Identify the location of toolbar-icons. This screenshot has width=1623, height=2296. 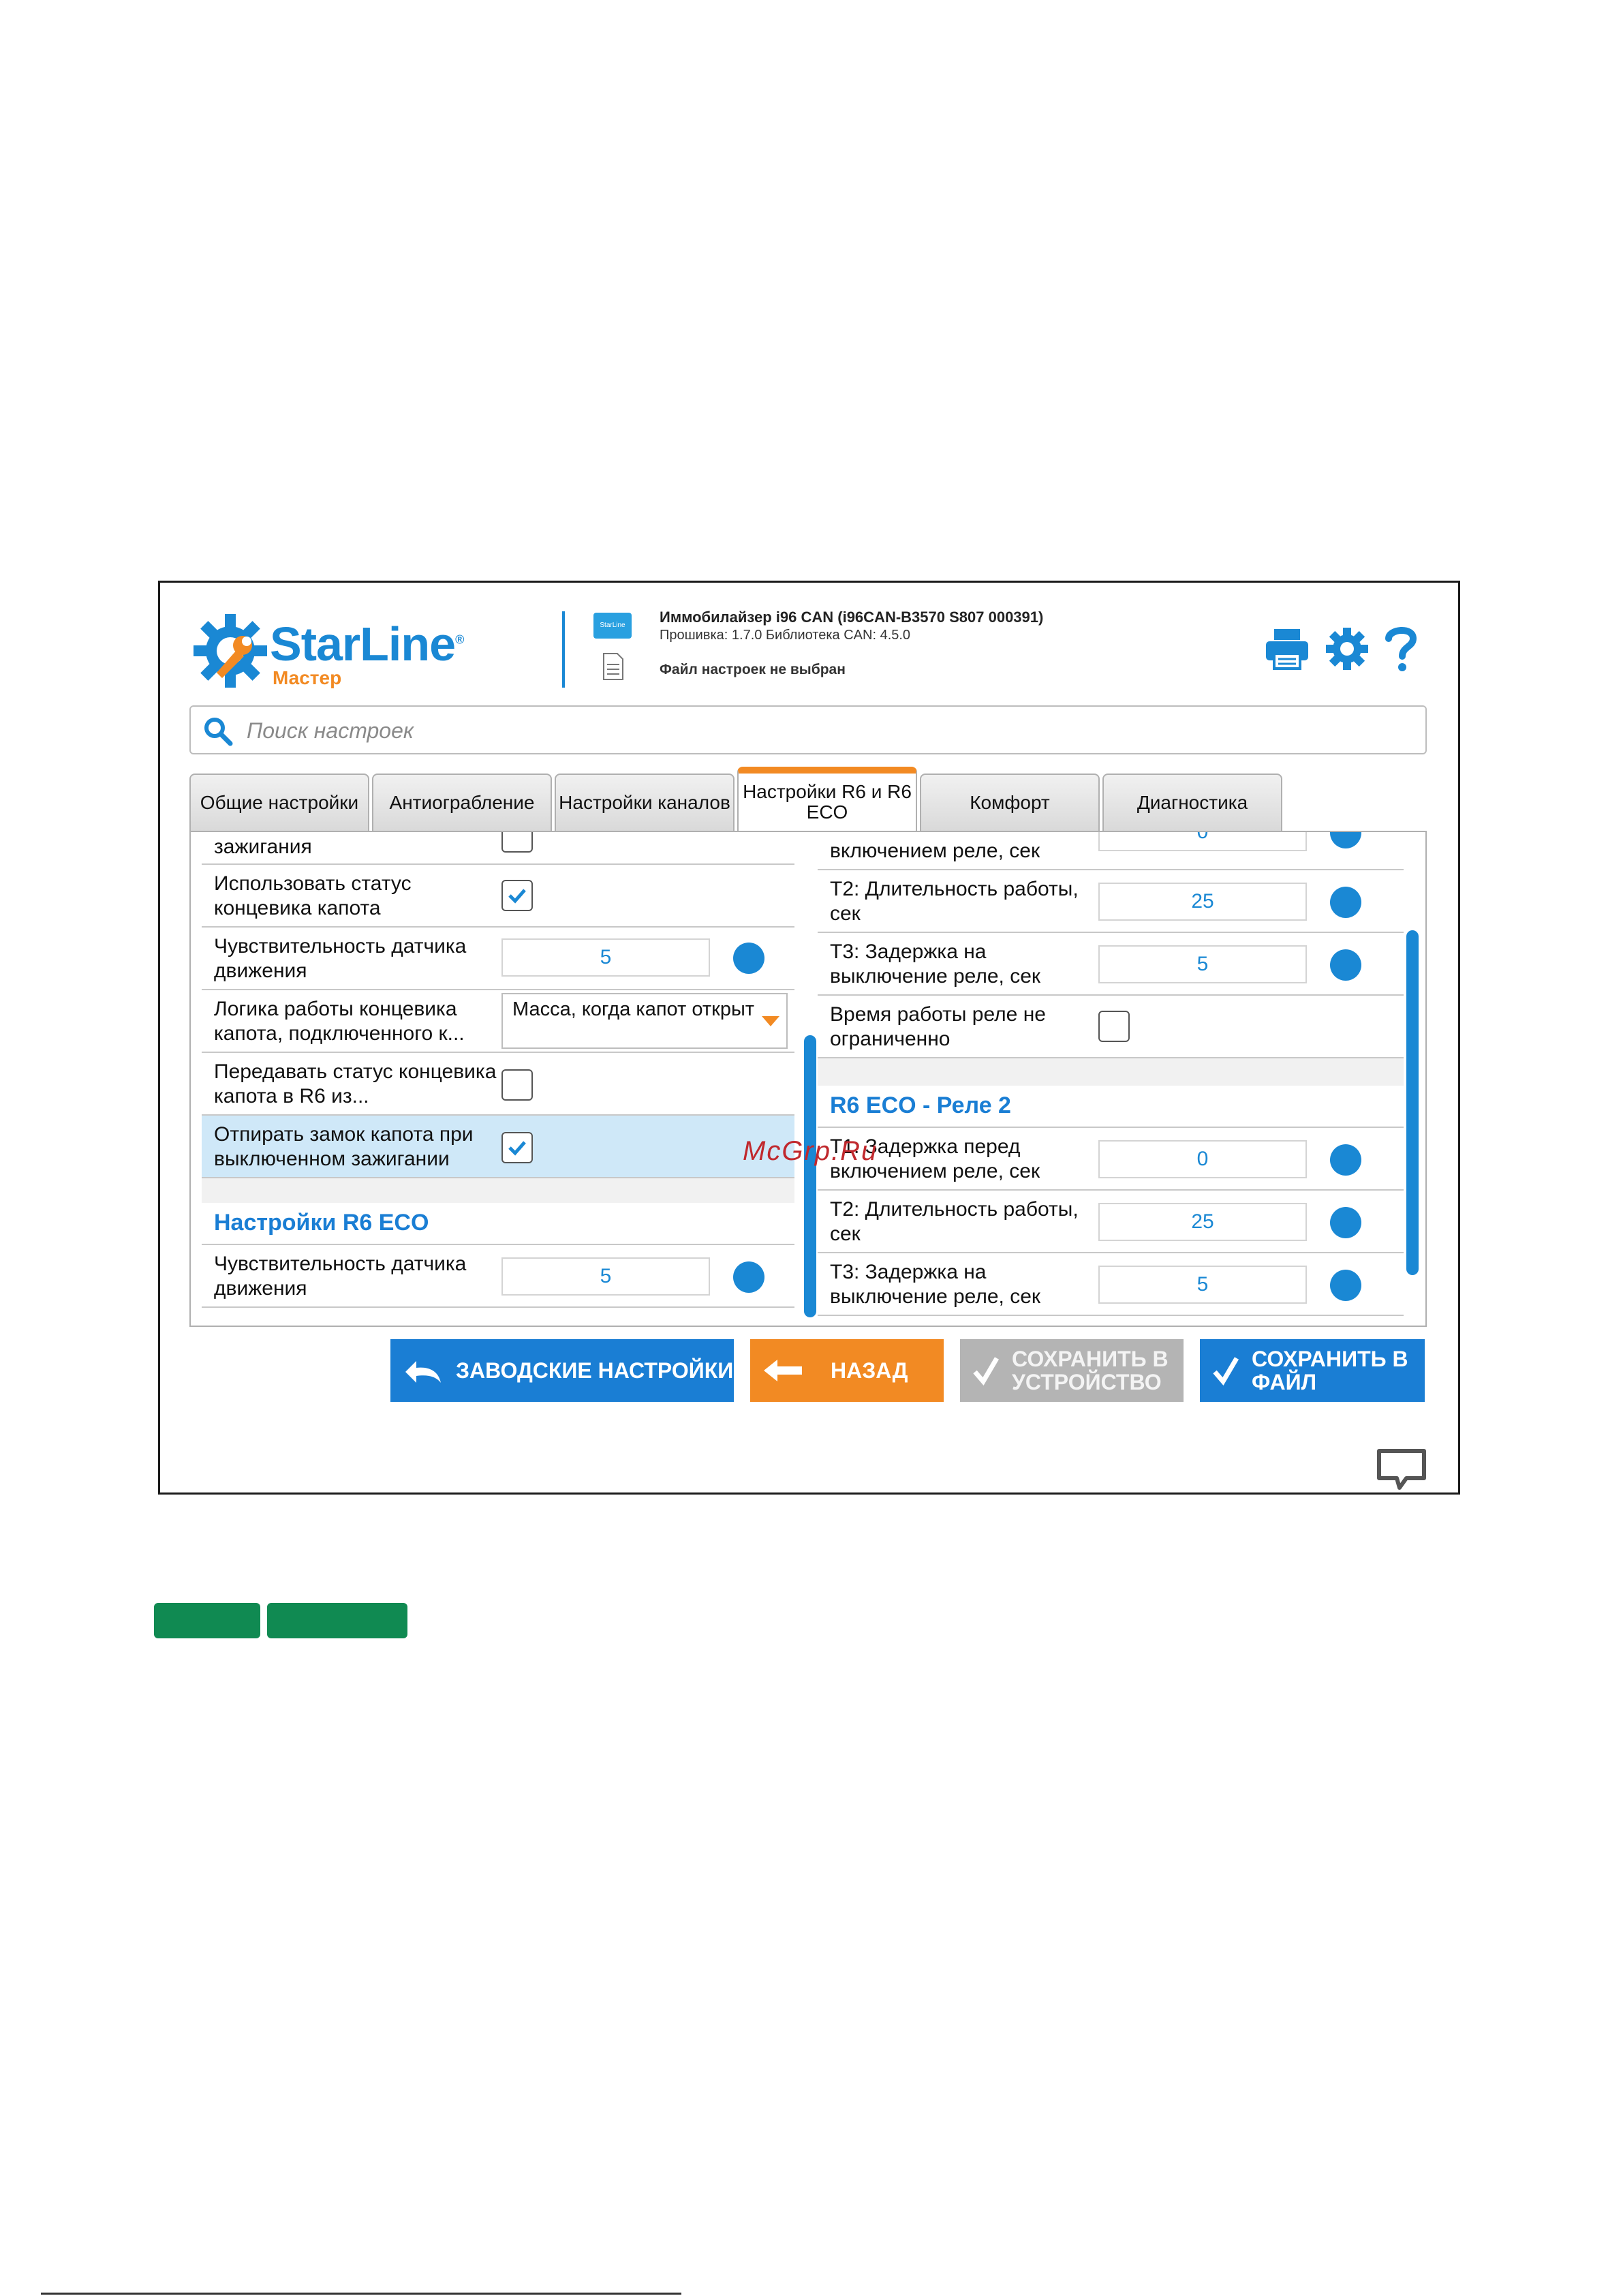
(1341, 649).